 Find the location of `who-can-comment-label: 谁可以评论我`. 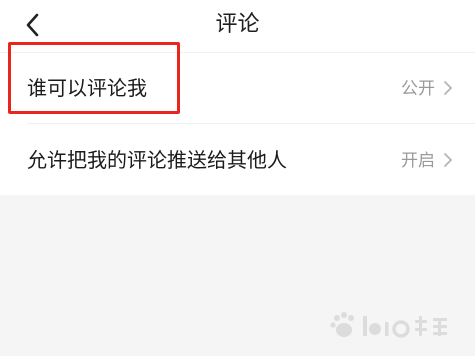

who-can-comment-label: 谁可以评论我 is located at coordinates (87, 88).